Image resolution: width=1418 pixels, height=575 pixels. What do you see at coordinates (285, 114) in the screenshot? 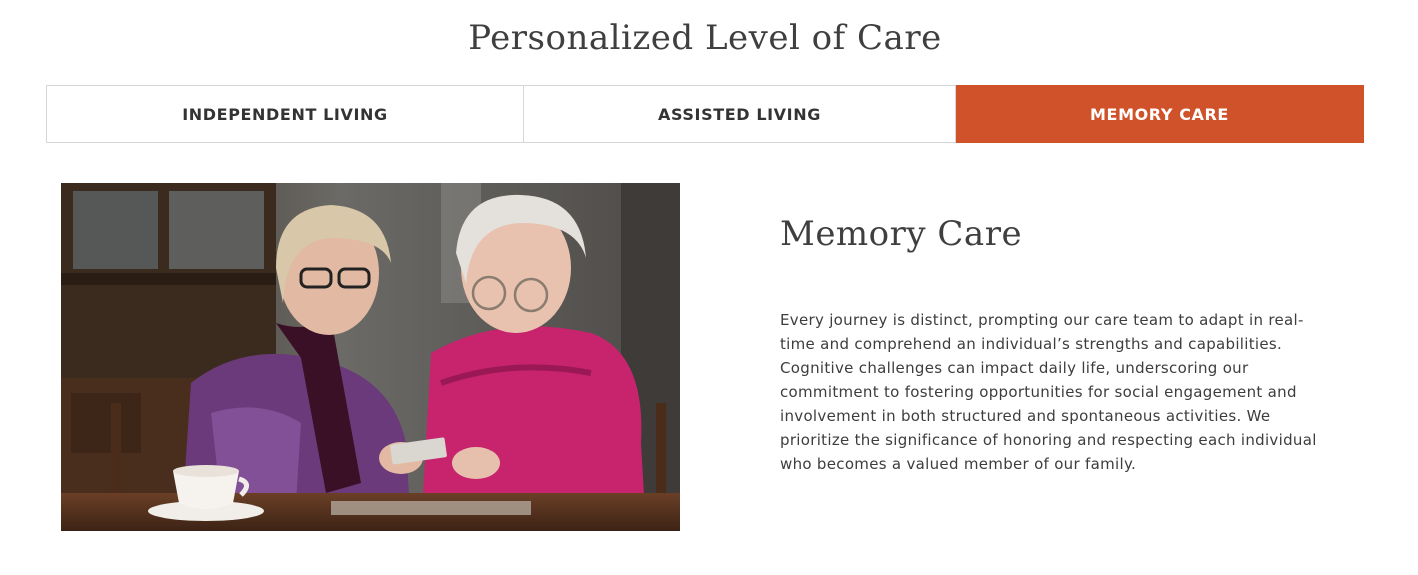
I see `tab-independent-living: INDEPENDENT LIVING` at bounding box center [285, 114].